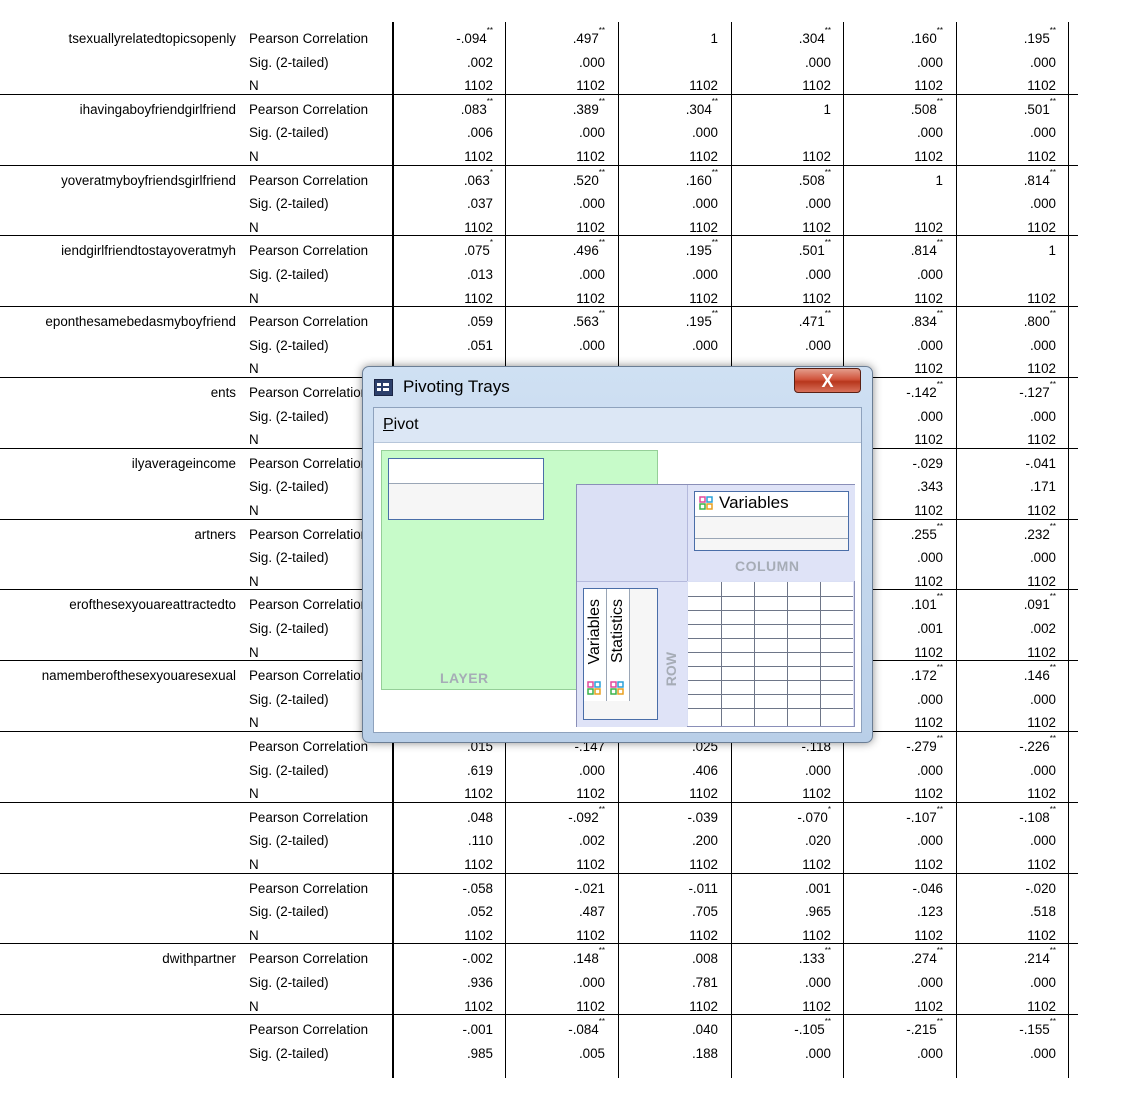  Describe the element at coordinates (926, 956) in the screenshot. I see `table-cell: .274**` at that location.